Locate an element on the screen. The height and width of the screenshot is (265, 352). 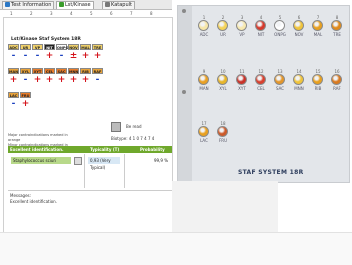
well-label: NOV is located at coordinates (299, 34).